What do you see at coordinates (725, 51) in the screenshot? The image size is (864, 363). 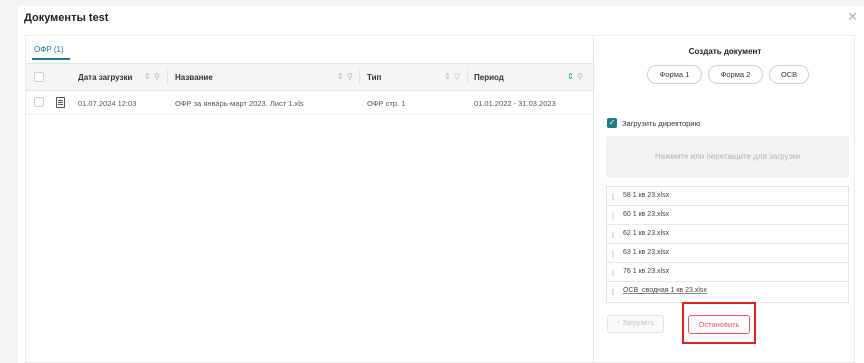 I see `create-document-title: Создать документ` at bounding box center [725, 51].